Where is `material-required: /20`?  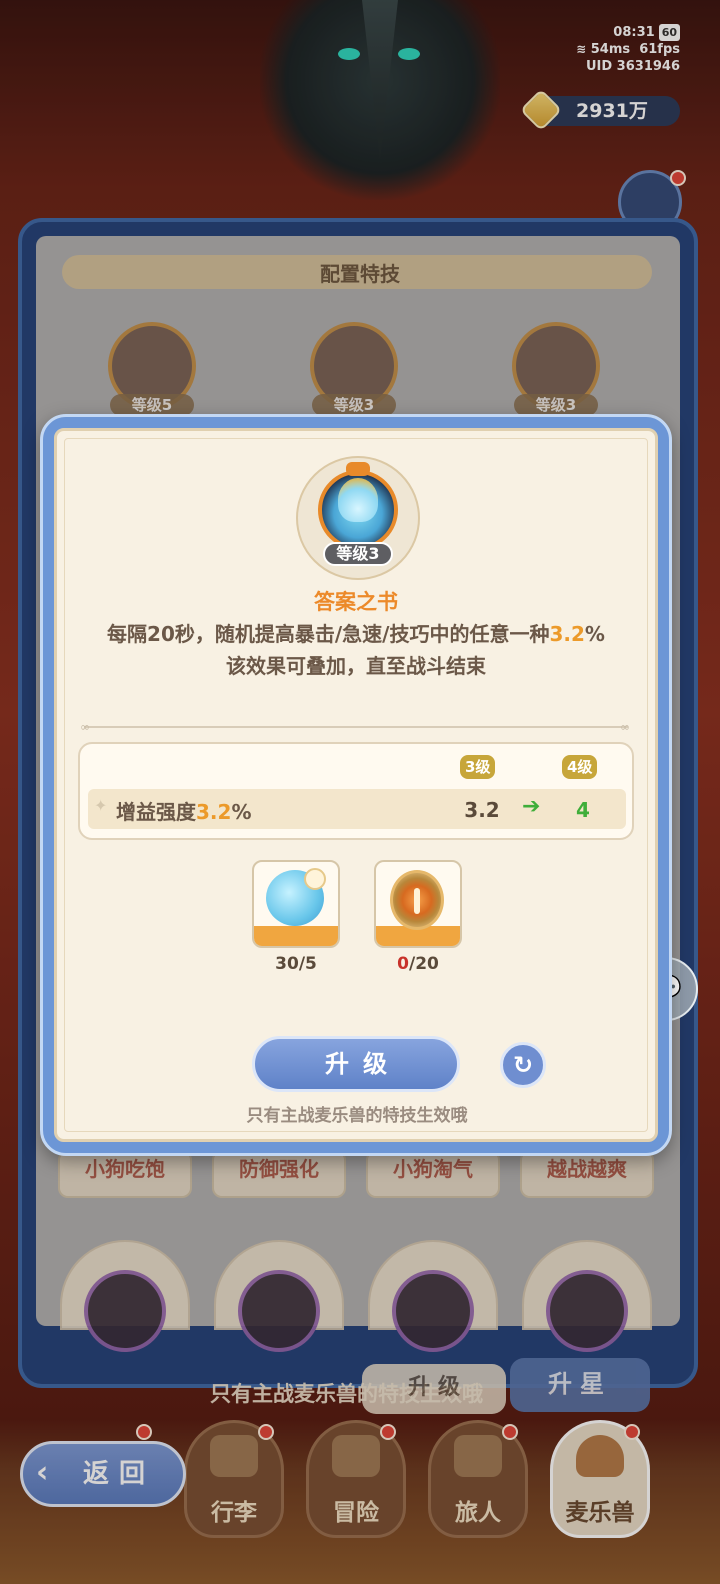
material-required: /20 is located at coordinates (423, 964).